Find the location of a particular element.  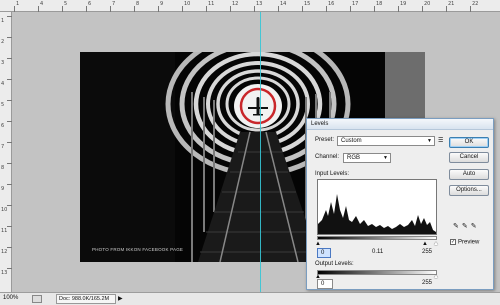

histogram-graph is located at coordinates (377, 214).